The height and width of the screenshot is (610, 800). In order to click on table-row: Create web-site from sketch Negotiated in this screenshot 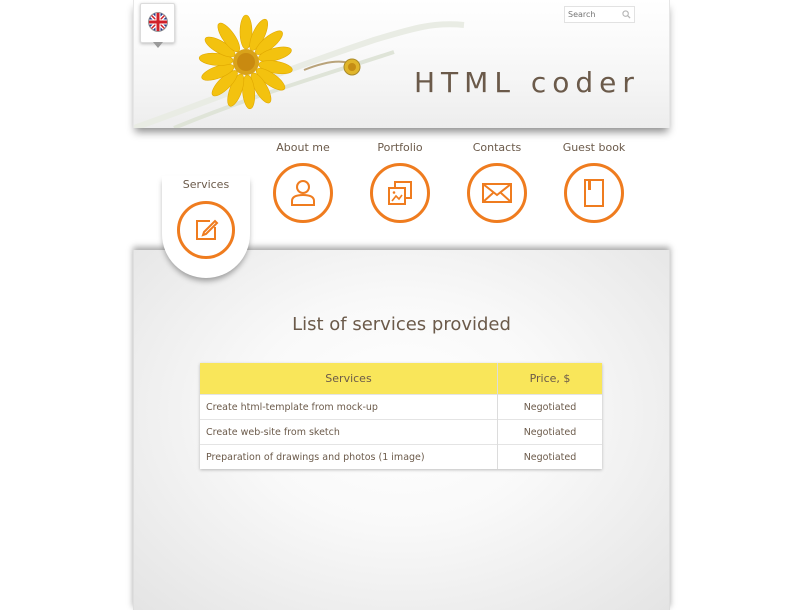, I will do `click(401, 432)`.